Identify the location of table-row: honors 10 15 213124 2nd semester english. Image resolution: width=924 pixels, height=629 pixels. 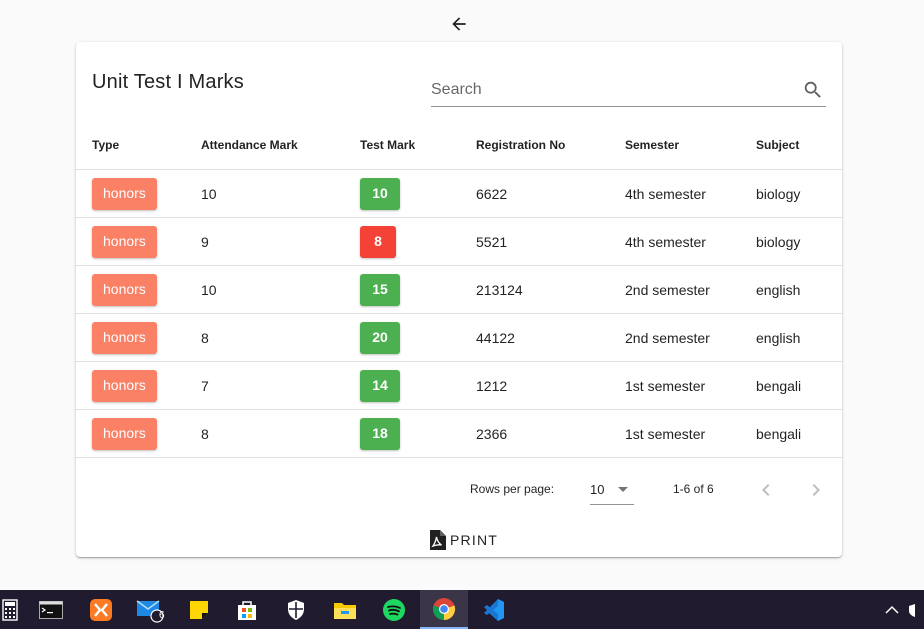
(459, 289).